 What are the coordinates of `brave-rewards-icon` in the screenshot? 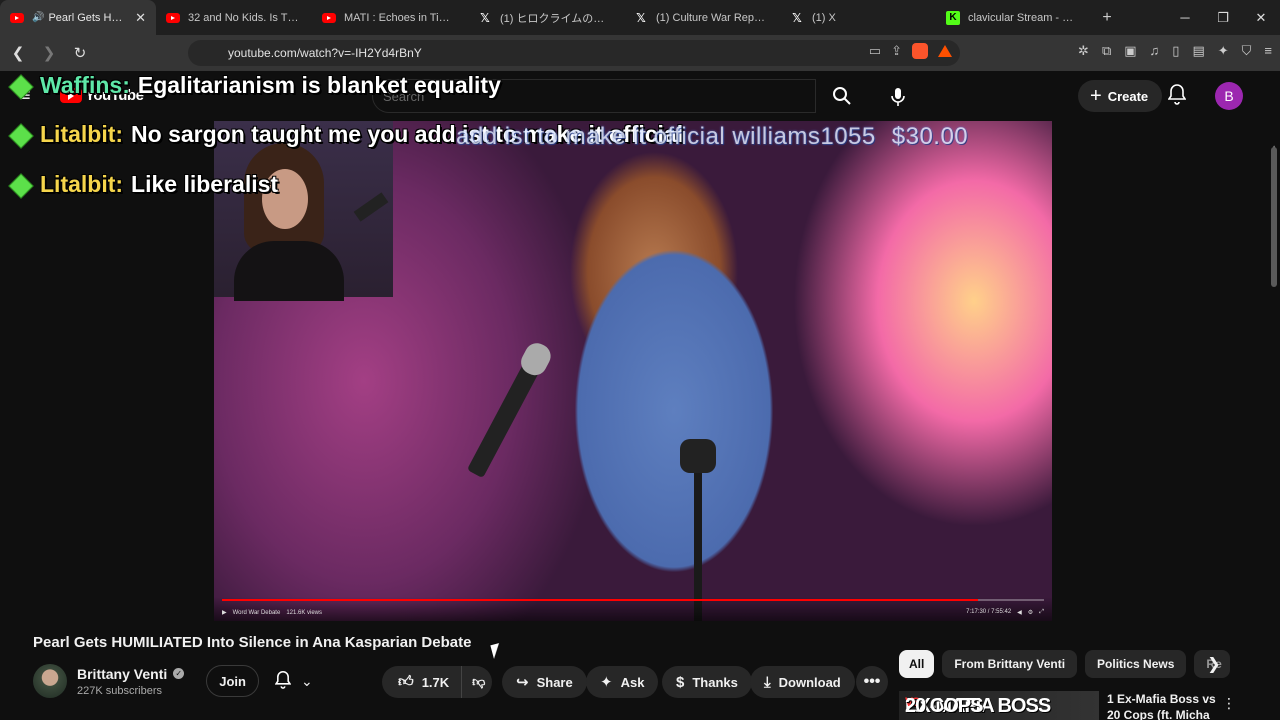 It's located at (945, 51).